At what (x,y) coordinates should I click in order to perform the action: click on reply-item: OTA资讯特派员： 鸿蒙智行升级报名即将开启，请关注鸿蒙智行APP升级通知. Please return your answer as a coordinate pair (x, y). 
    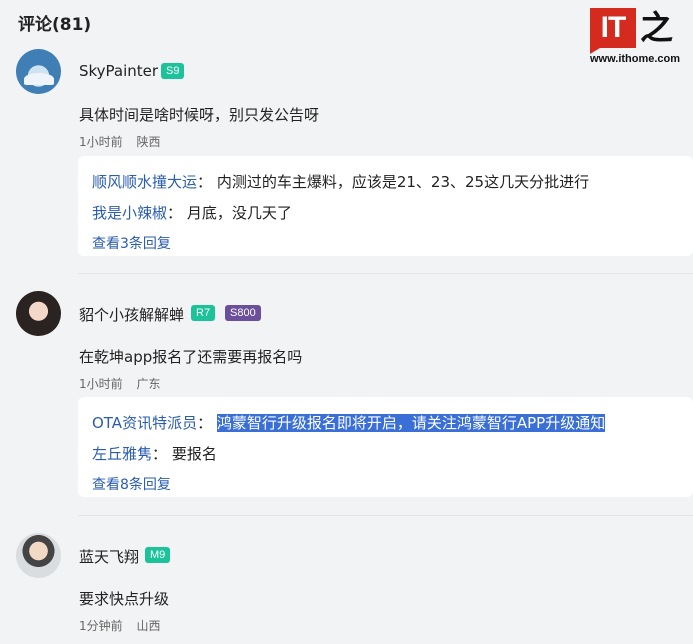
    Looking at the image, I should click on (349, 422).